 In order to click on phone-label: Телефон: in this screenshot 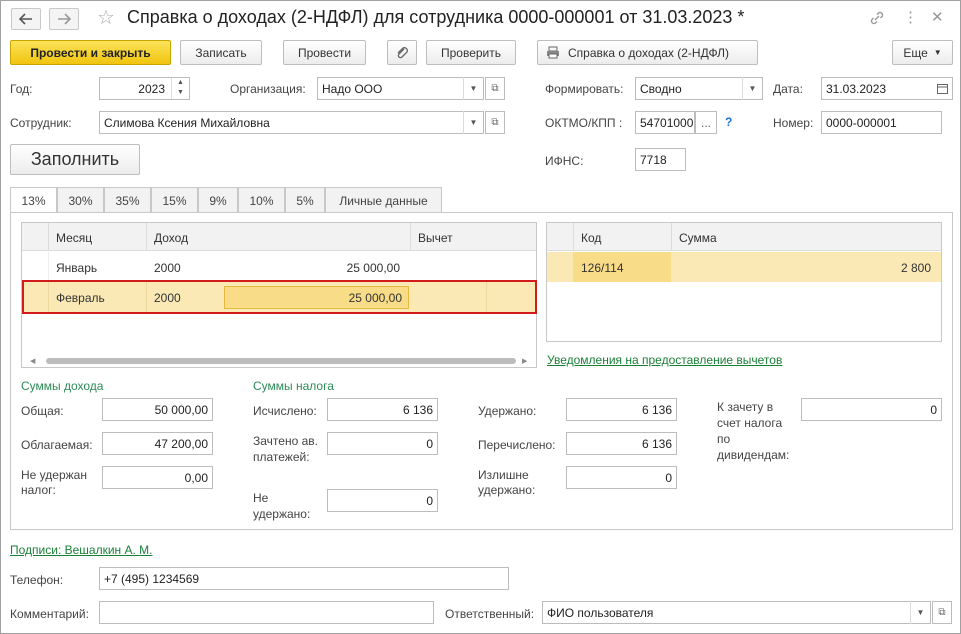, I will do `click(37, 580)`.